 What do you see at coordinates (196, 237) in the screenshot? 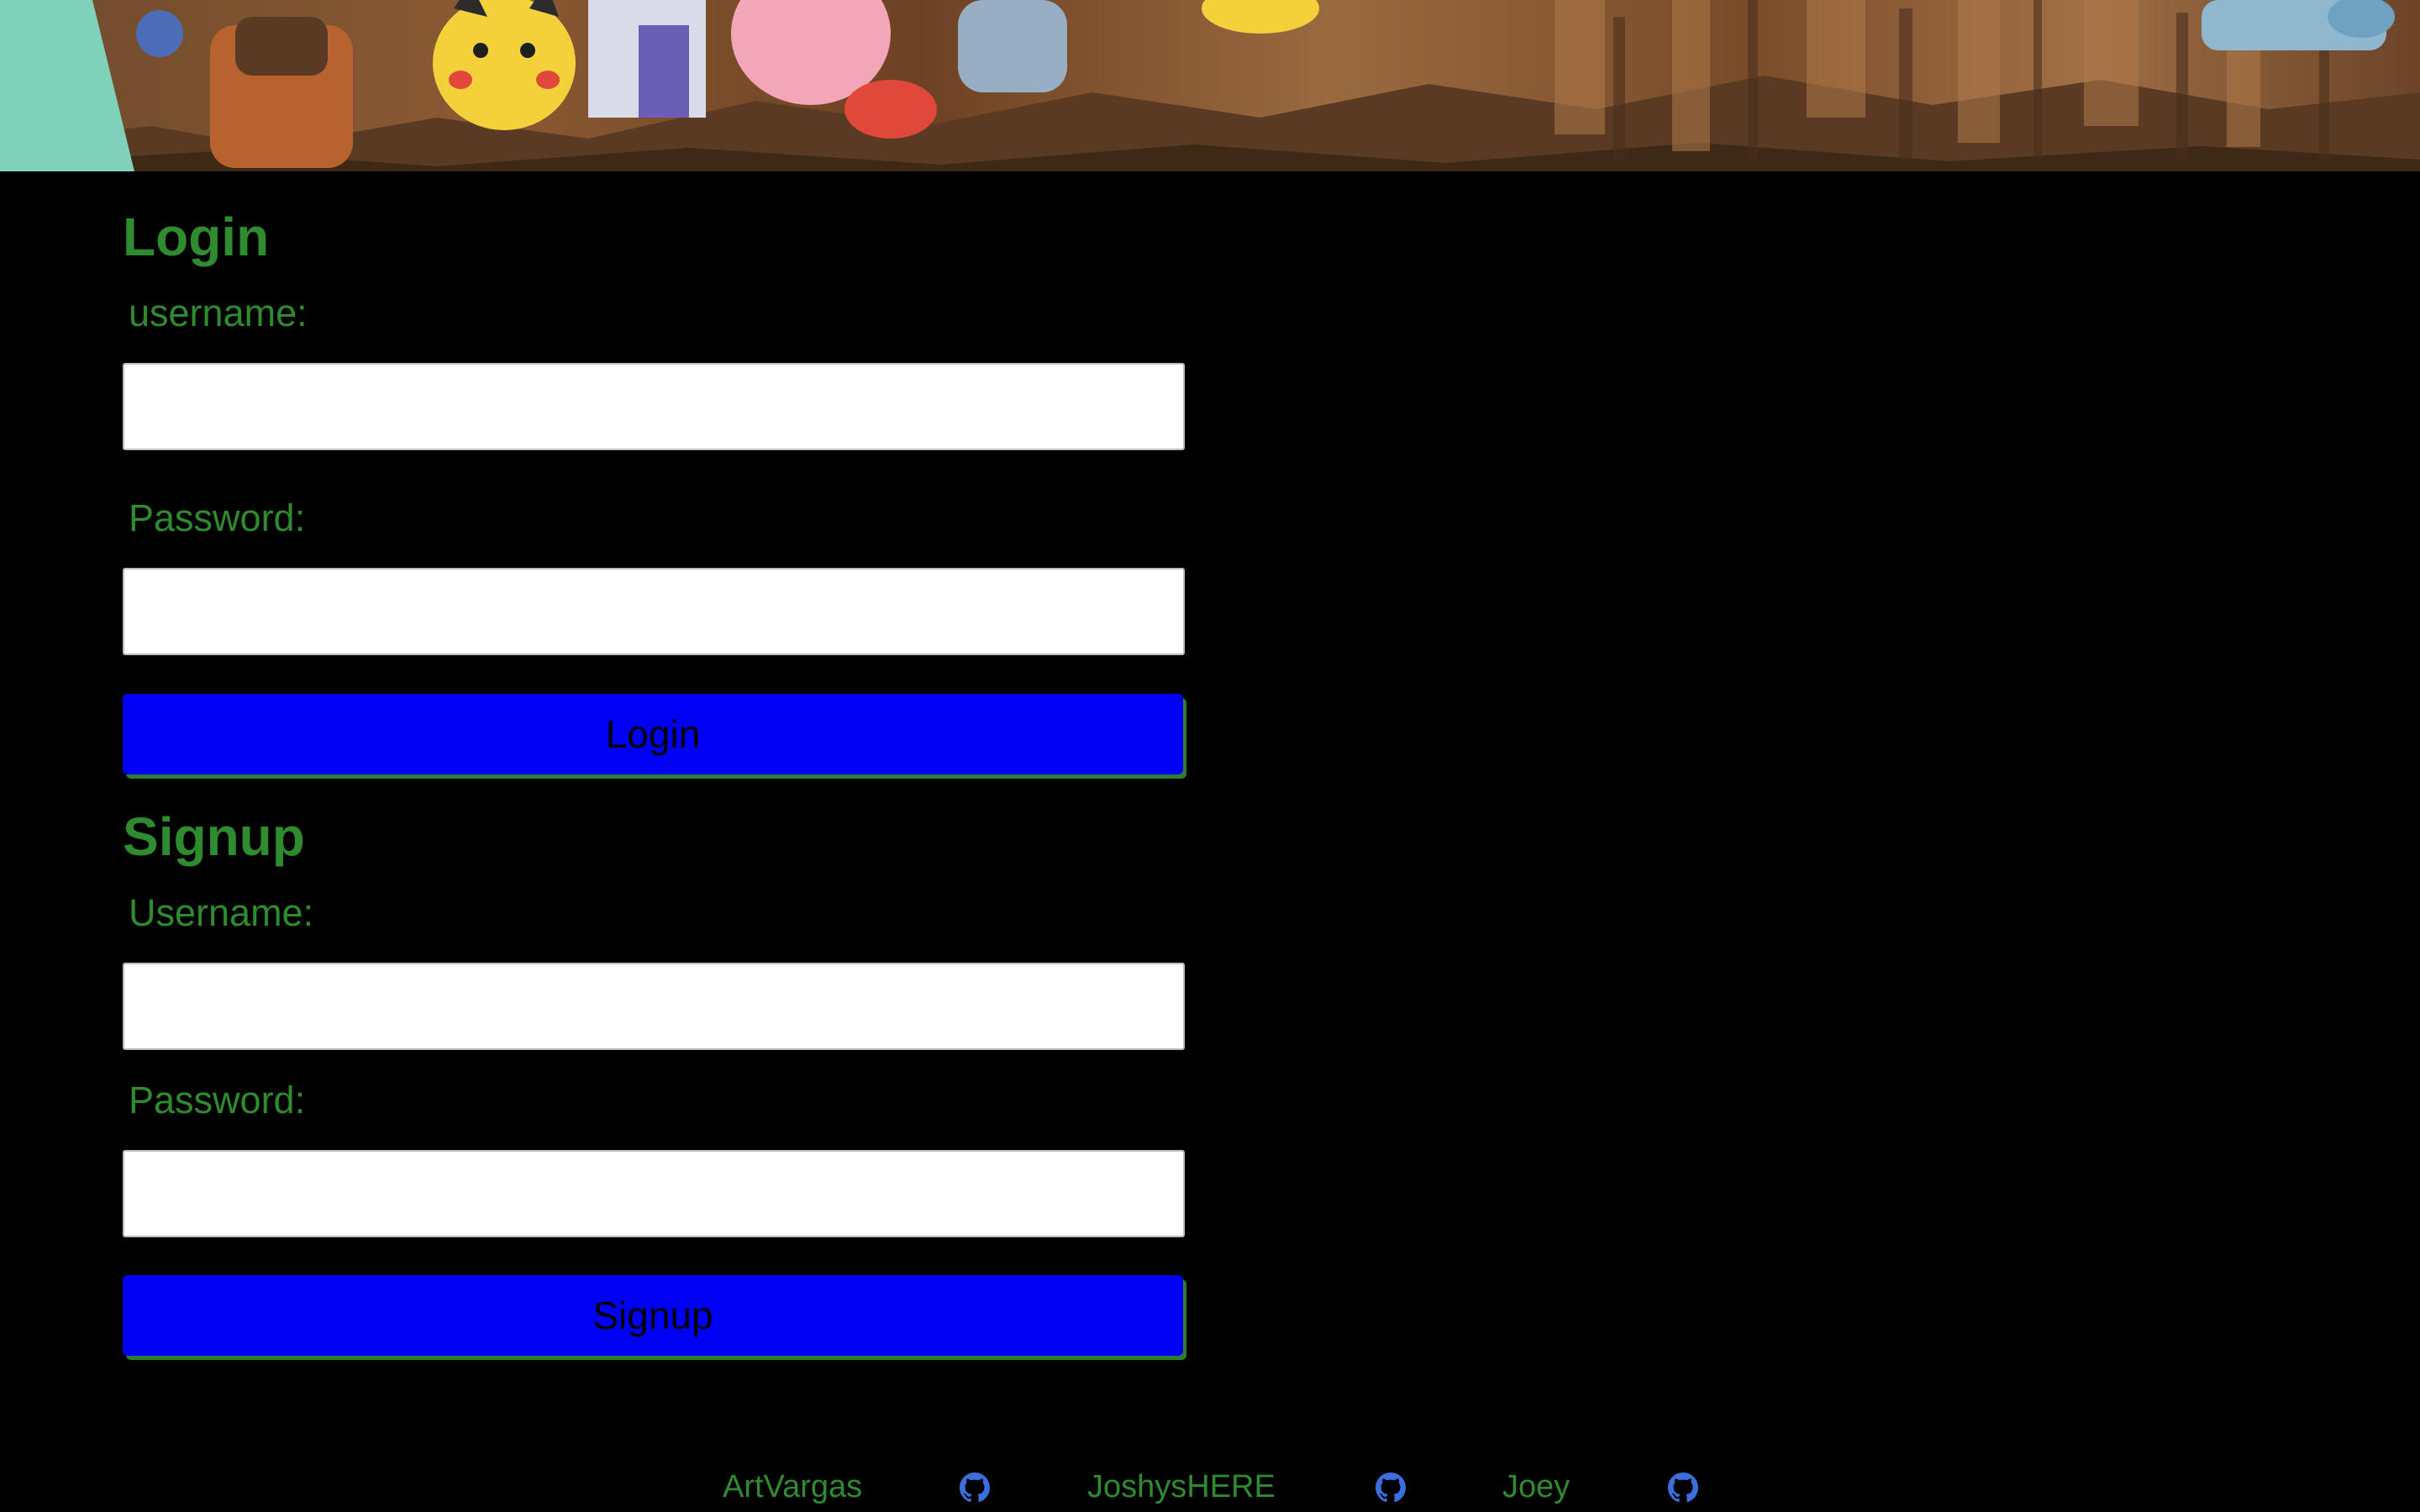
I see `login-heading: Login` at bounding box center [196, 237].